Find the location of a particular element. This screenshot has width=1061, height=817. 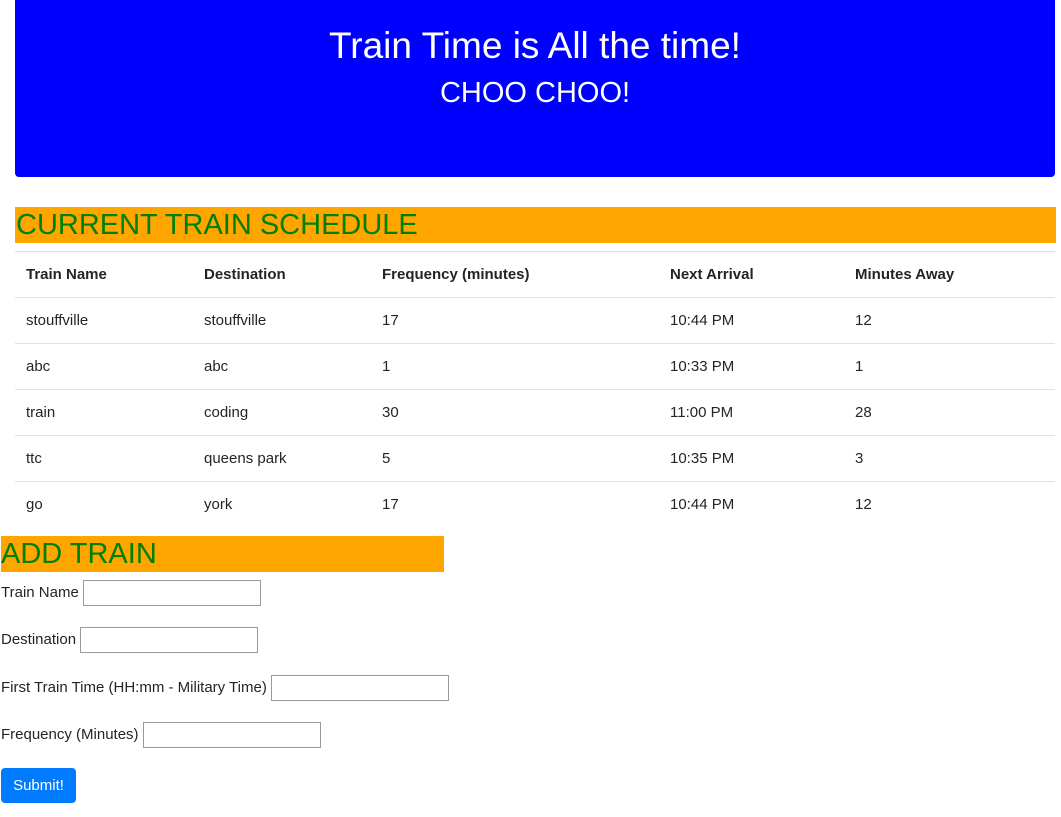

schedule-heading: CURRENT TRAIN SCHEDULE is located at coordinates (535, 225).